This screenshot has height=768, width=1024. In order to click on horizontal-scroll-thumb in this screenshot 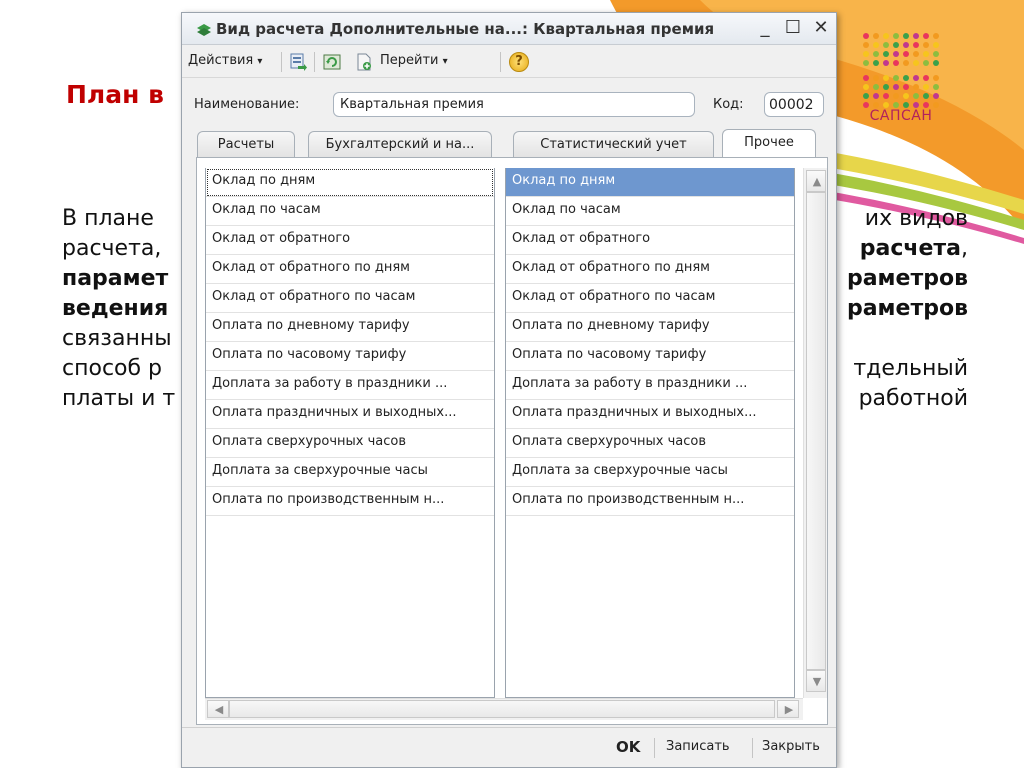, I will do `click(502, 709)`.